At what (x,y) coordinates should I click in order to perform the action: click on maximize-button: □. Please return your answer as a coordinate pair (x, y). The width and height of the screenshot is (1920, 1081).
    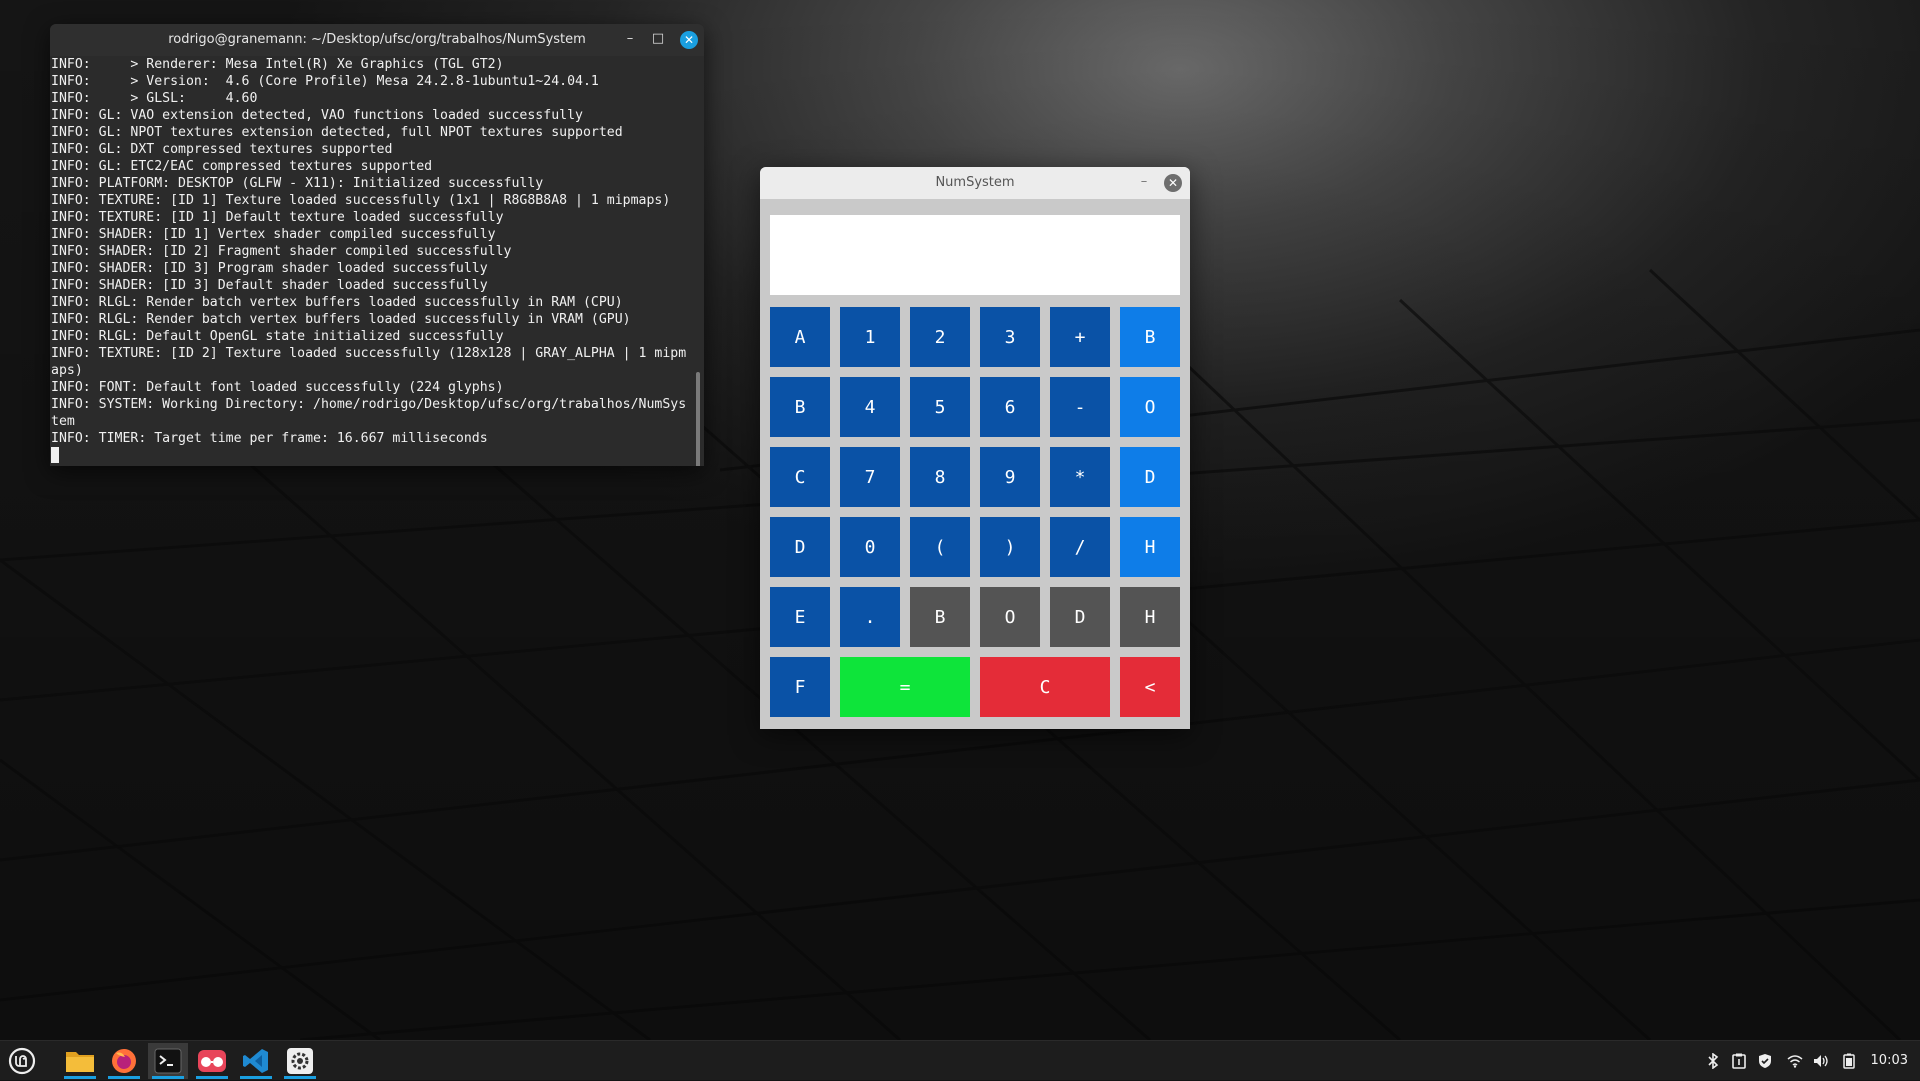
    Looking at the image, I should click on (658, 40).